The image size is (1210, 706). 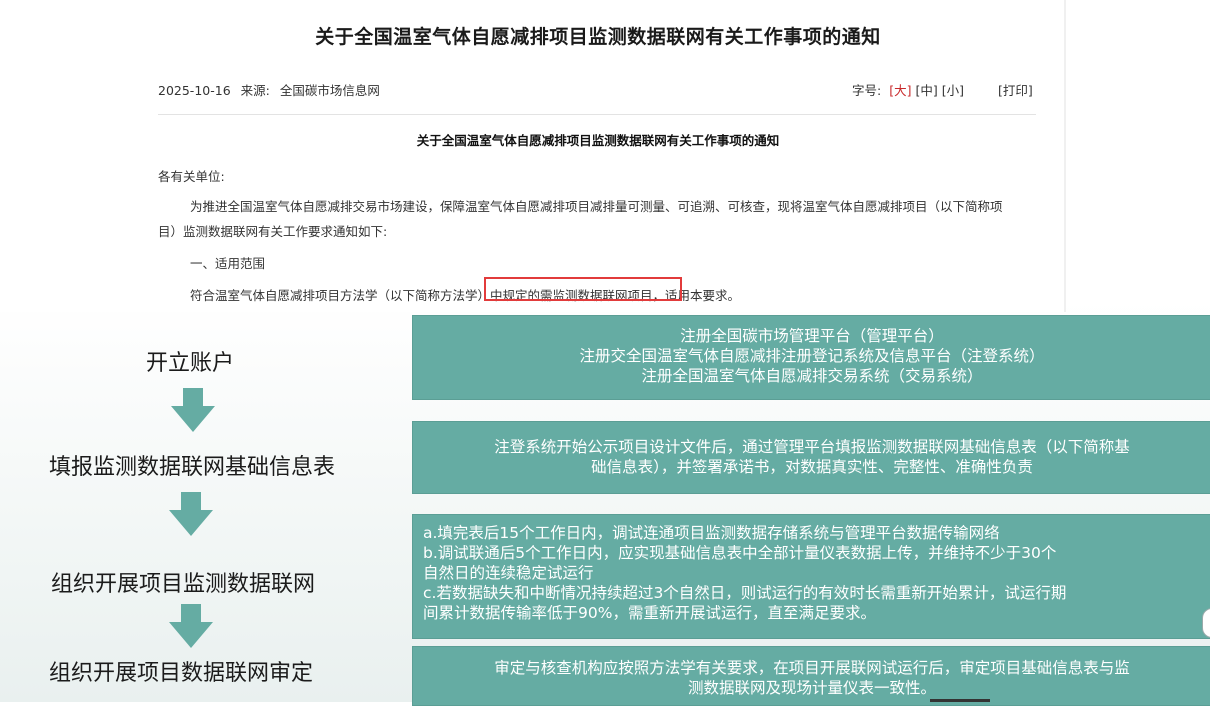 I want to click on notice-title: 关于全国温室气体自愿减排项目监测数据联网有关工作事项的通知, so click(x=598, y=140).